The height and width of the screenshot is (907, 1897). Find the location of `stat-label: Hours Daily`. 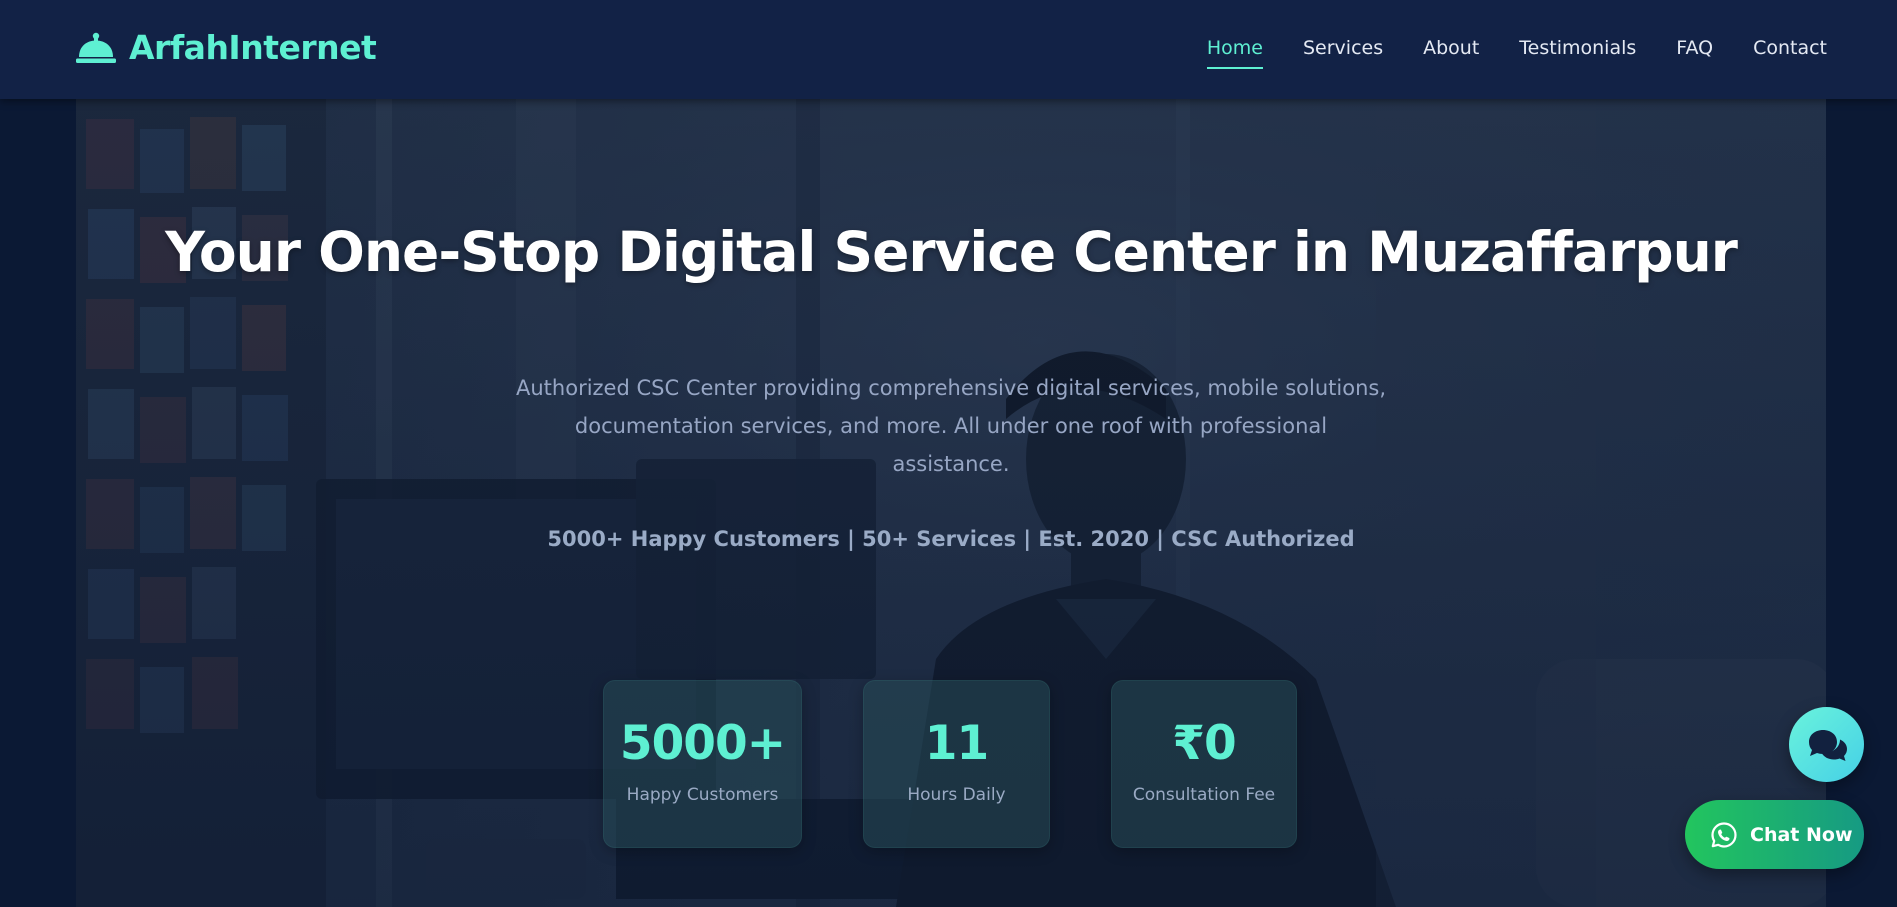

stat-label: Hours Daily is located at coordinates (956, 795).